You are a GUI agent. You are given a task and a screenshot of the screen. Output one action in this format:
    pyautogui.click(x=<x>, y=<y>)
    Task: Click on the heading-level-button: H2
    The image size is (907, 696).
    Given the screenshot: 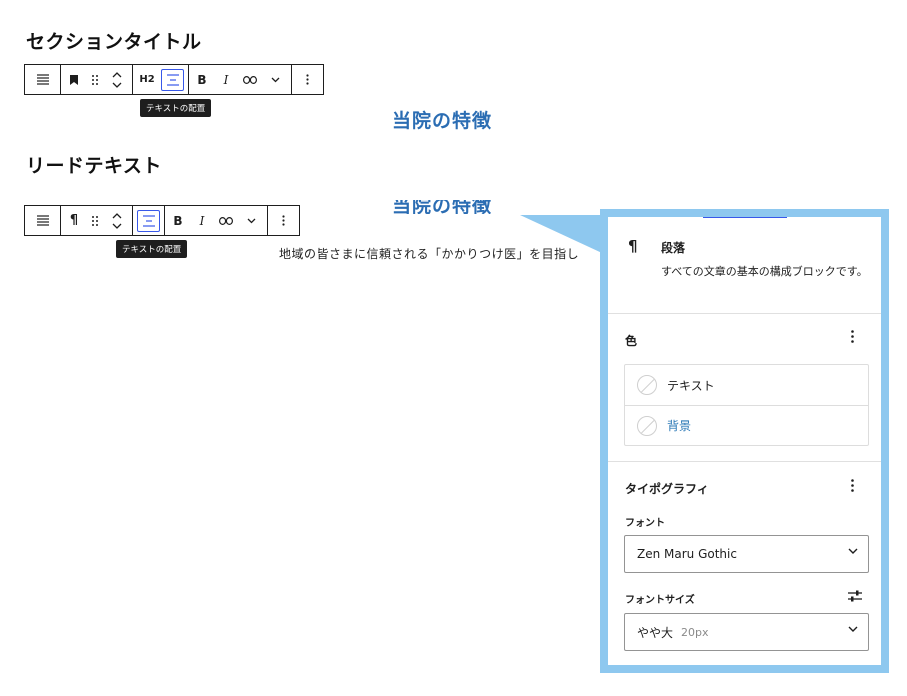 What is the action you would take?
    pyautogui.click(x=147, y=79)
    